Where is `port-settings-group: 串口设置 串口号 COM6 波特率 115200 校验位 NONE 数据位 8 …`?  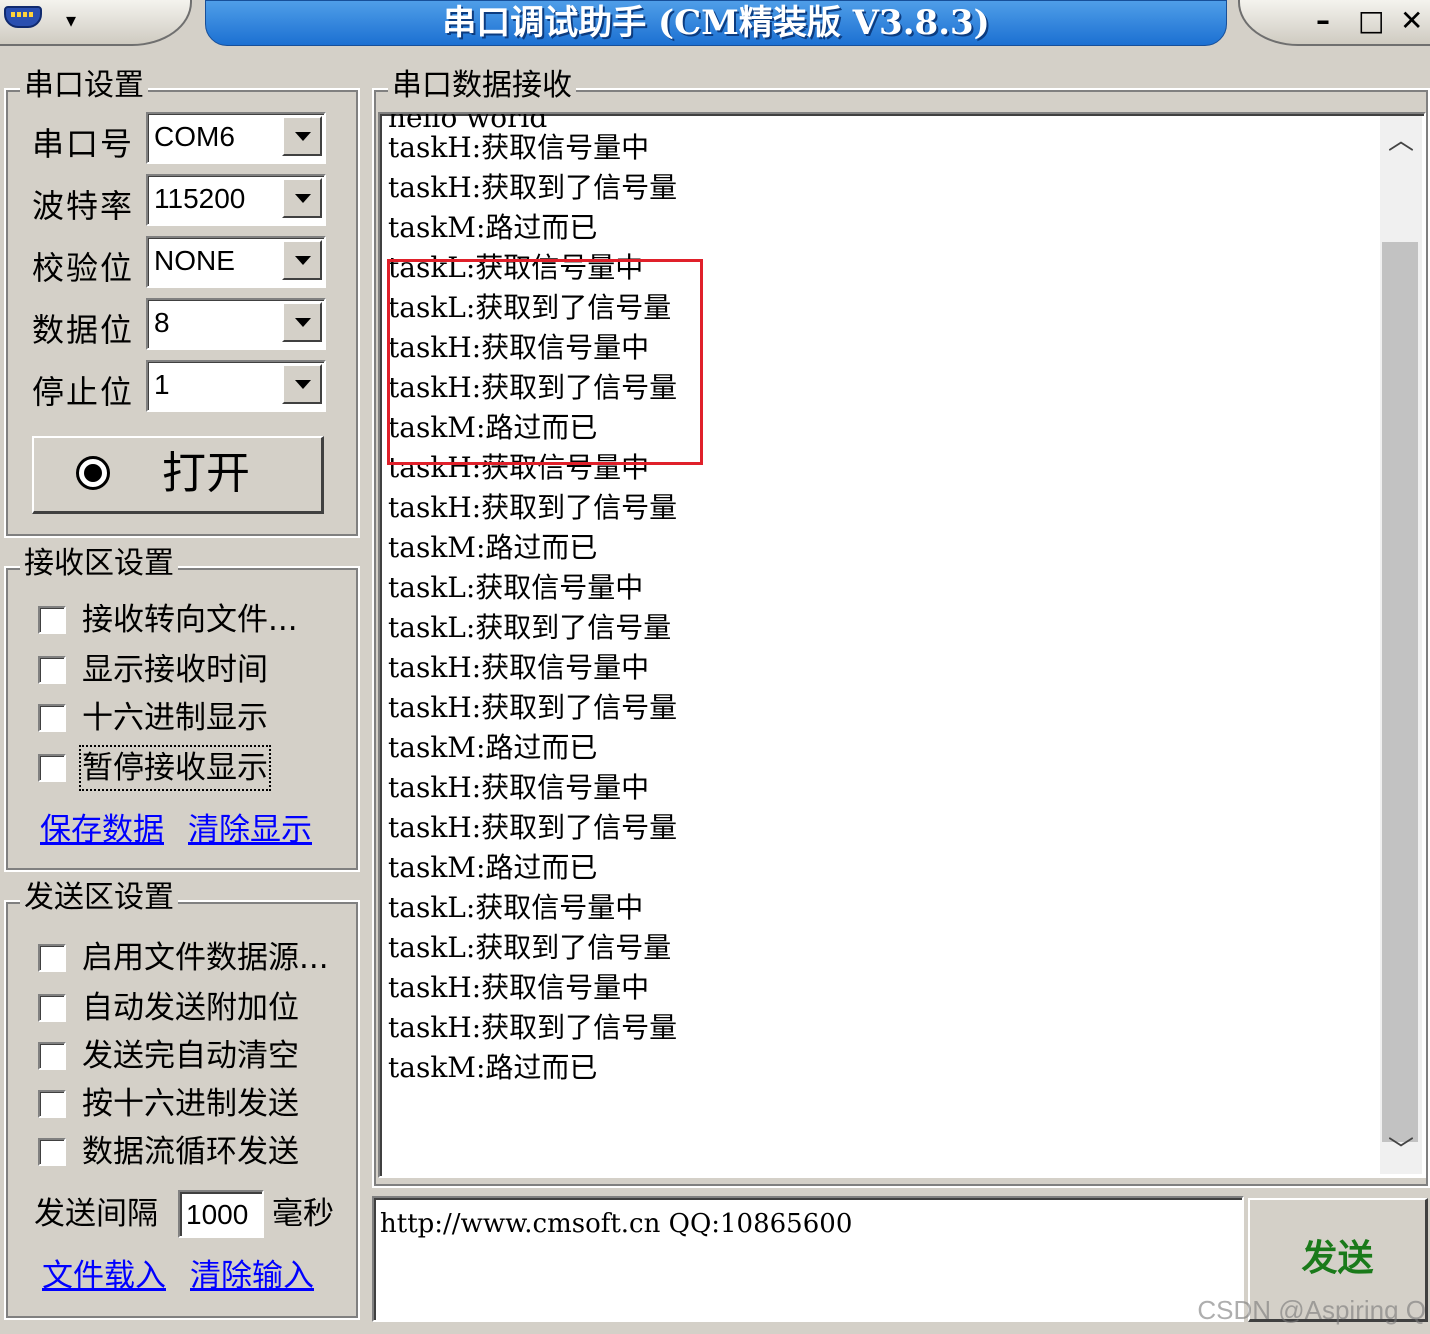
port-settings-group: 串口设置 串口号 COM6 波特率 115200 校验位 NONE 数据位 8 … is located at coordinates (182, 303).